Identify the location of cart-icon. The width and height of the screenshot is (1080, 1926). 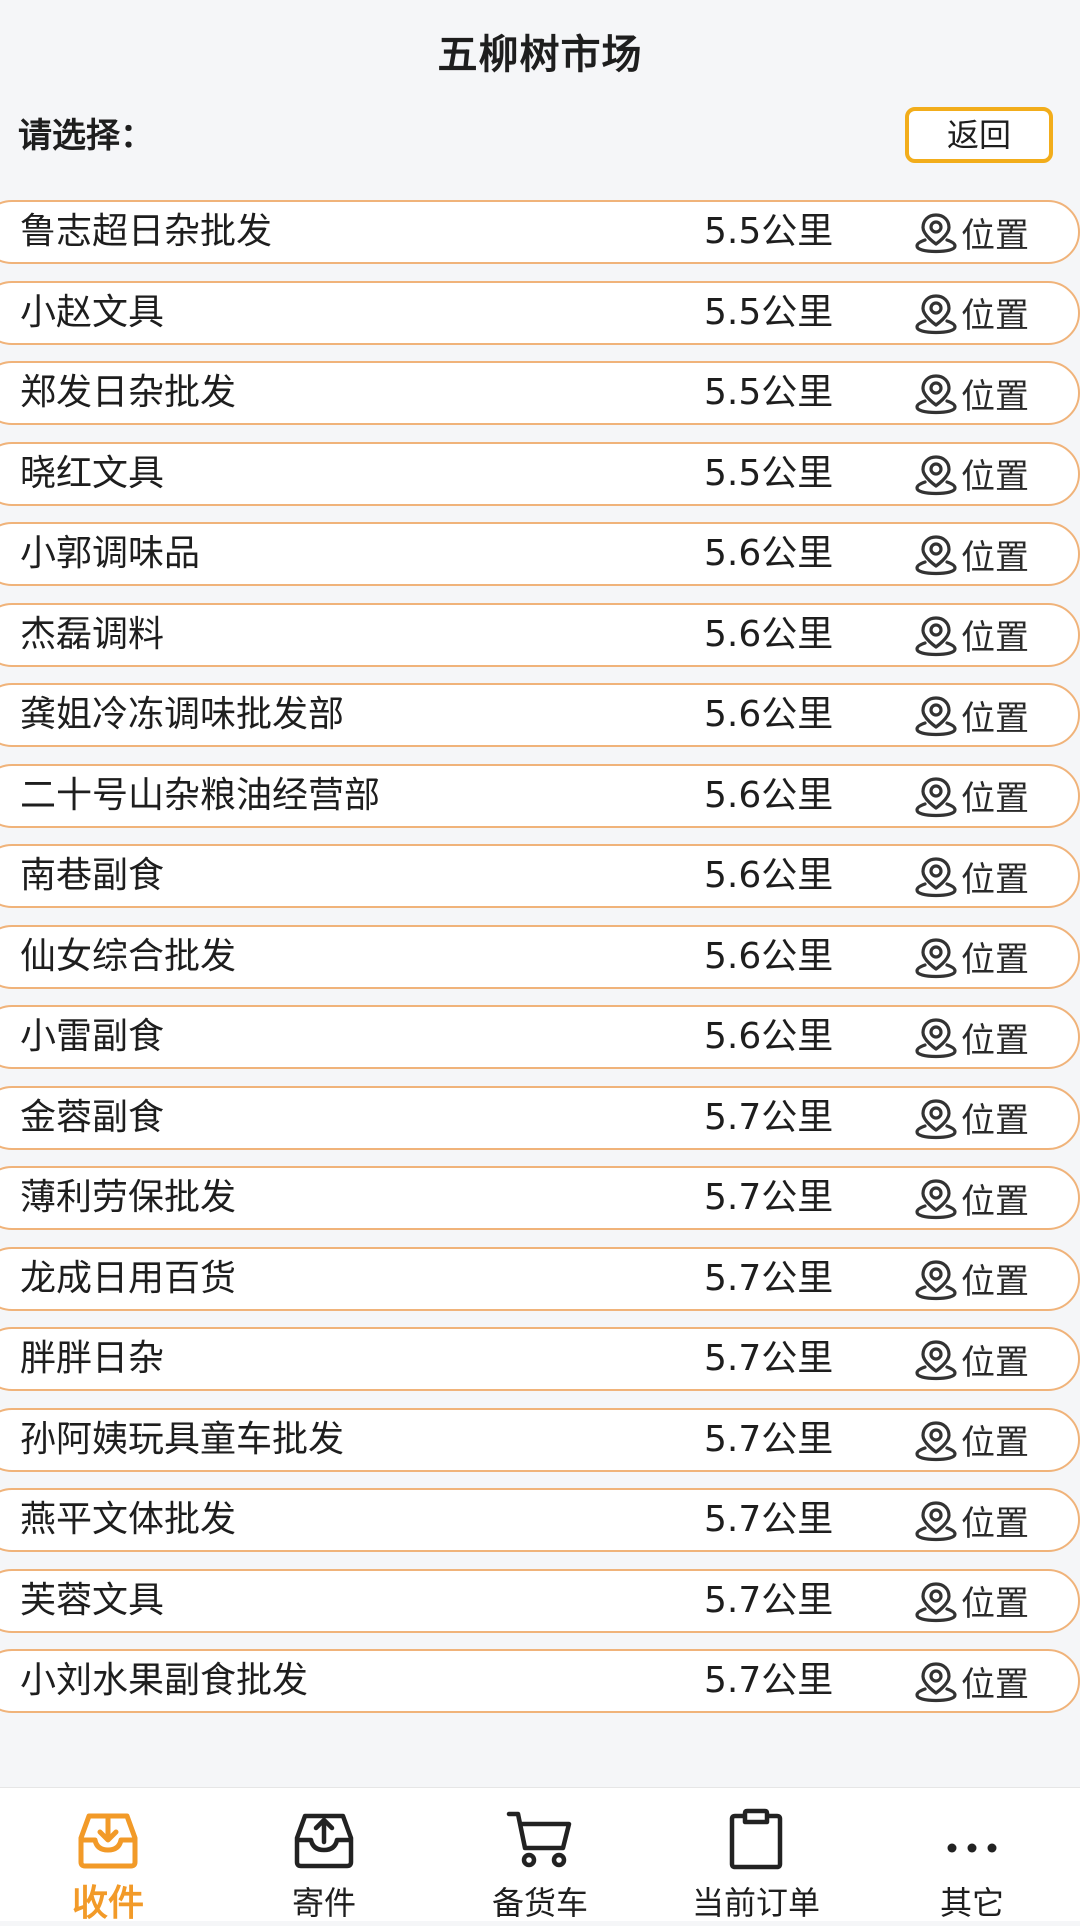
(539, 1839).